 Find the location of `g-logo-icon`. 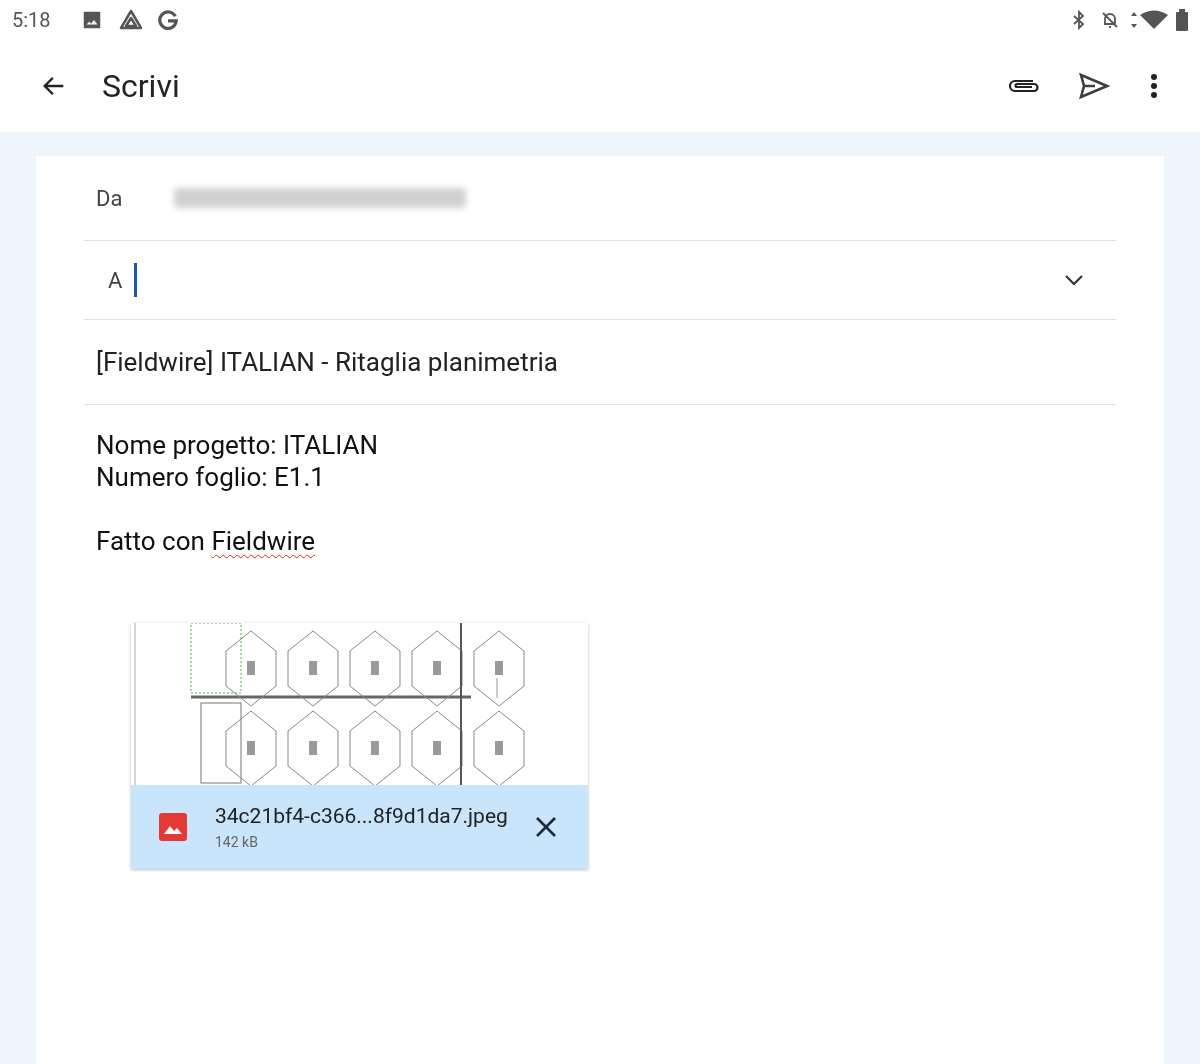

g-logo-icon is located at coordinates (167, 20).